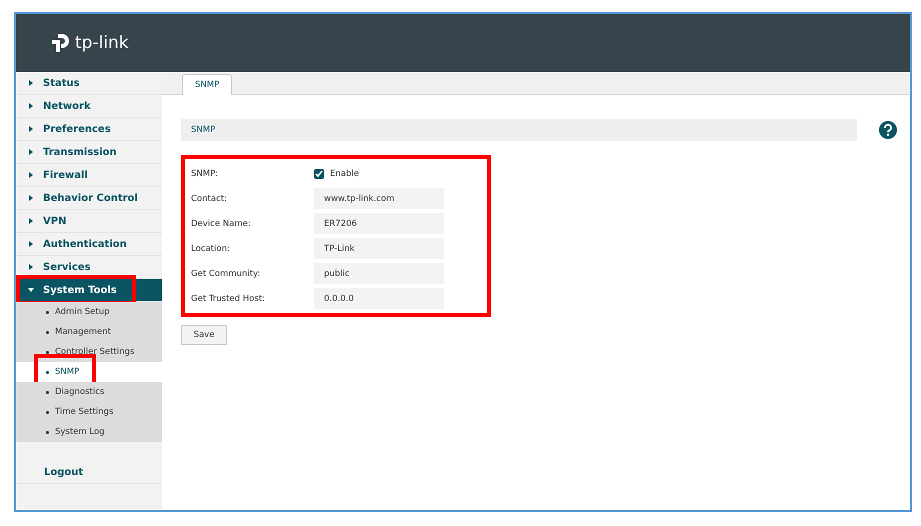  I want to click on field-label: Device Name:, so click(221, 223).